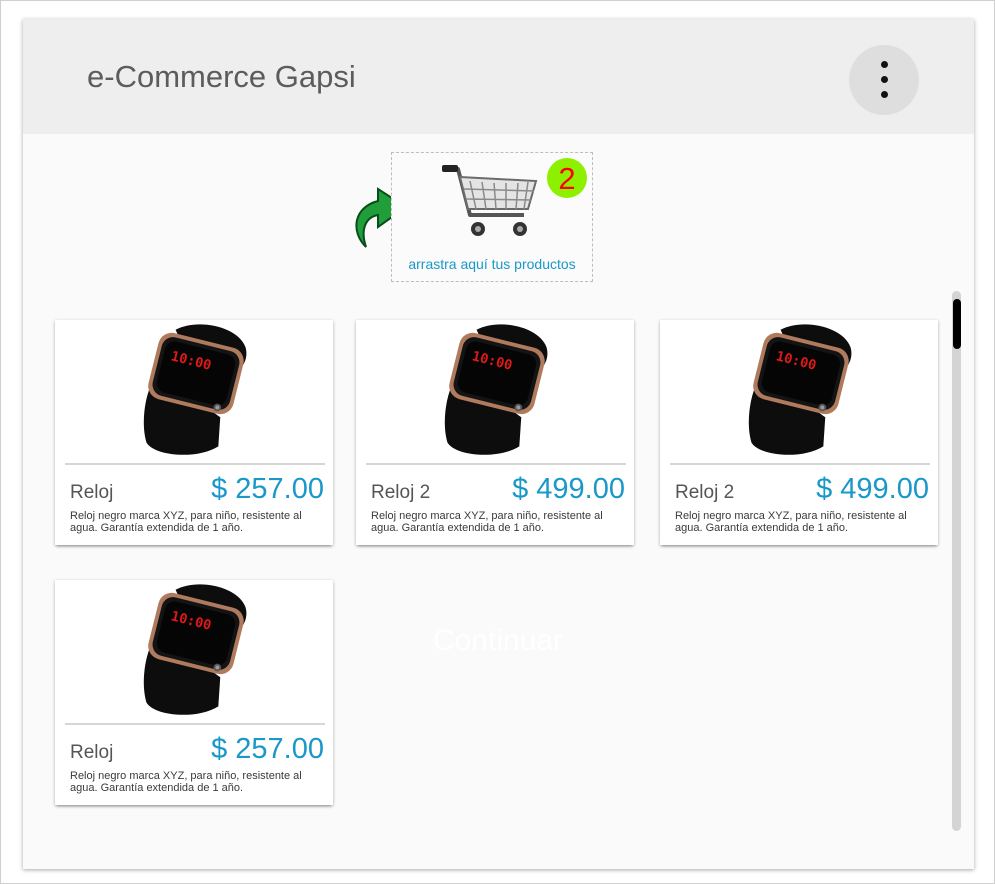  What do you see at coordinates (221, 76) in the screenshot?
I see `app-title: e-Commerce Gapsi` at bounding box center [221, 76].